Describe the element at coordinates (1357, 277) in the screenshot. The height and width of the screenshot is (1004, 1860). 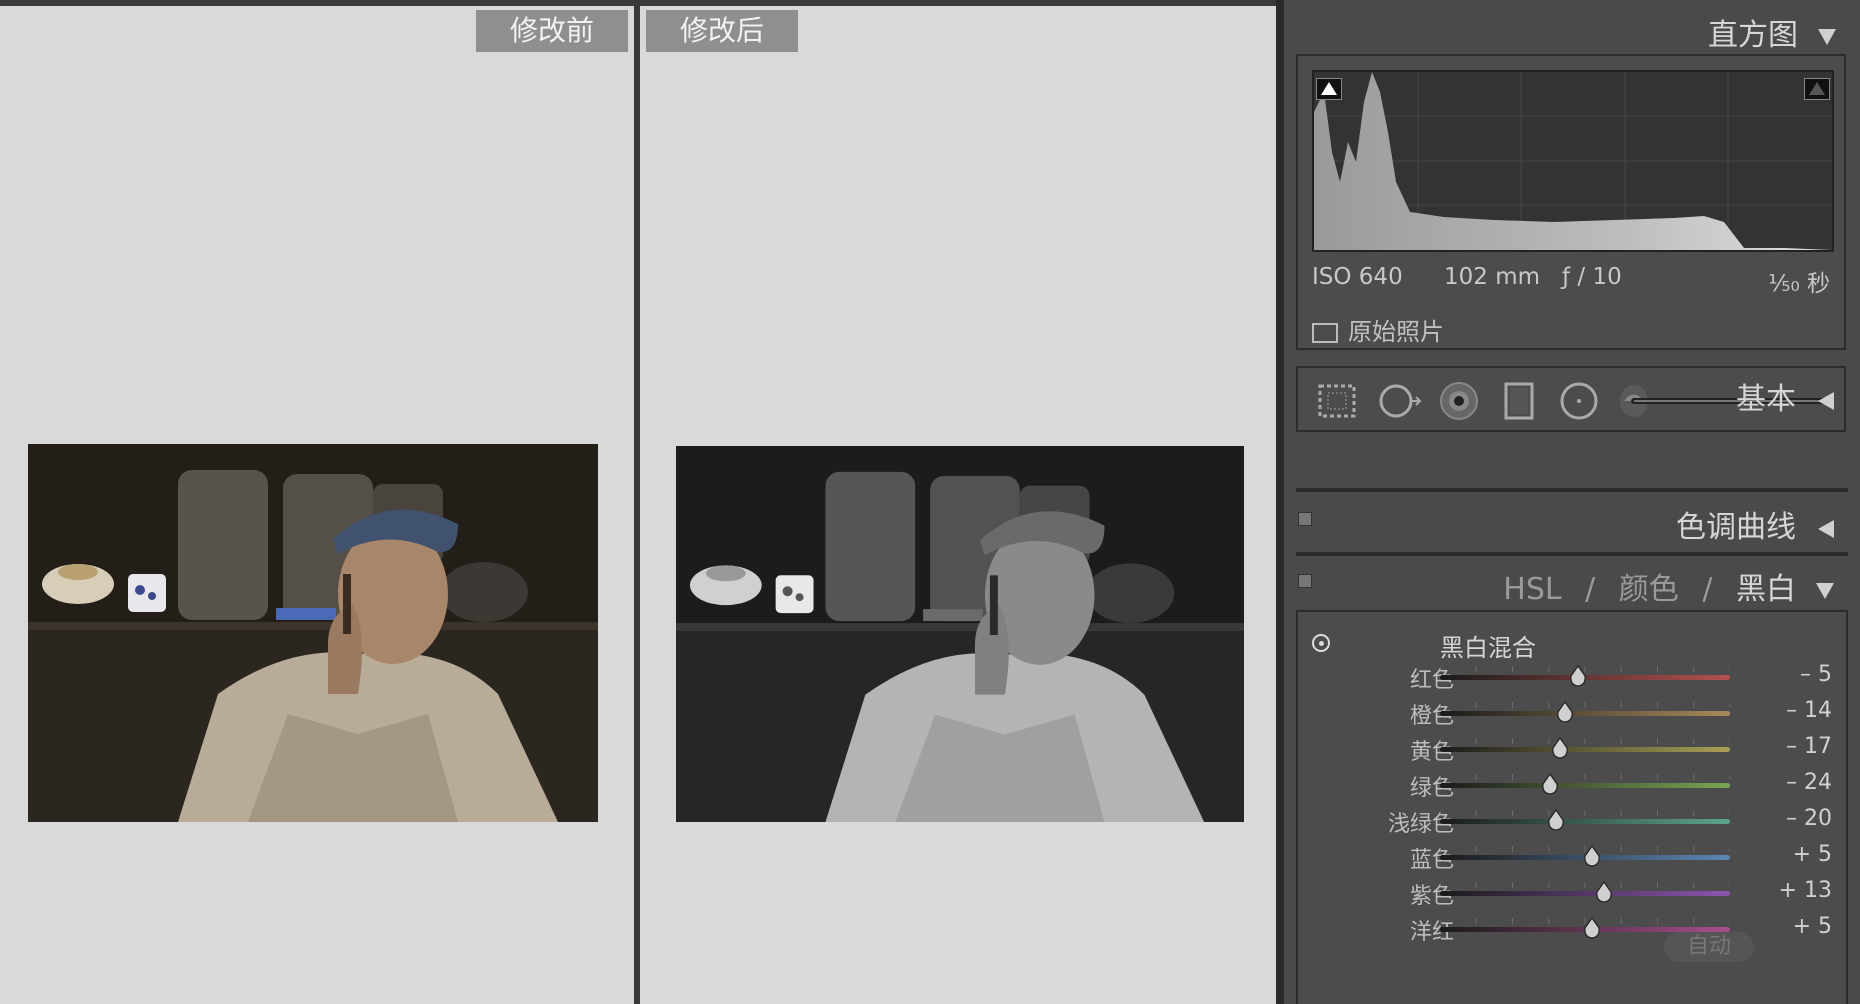
I see `exif-iso: ISO 640` at that location.